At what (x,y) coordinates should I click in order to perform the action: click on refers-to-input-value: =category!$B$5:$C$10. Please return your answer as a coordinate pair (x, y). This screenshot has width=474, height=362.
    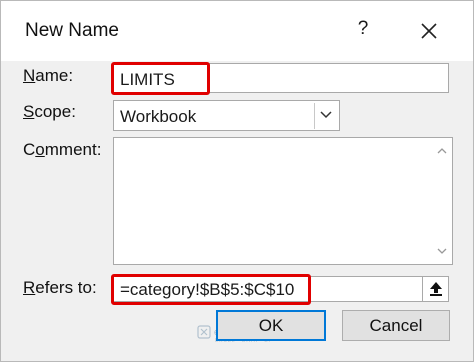
    Looking at the image, I should click on (207, 289).